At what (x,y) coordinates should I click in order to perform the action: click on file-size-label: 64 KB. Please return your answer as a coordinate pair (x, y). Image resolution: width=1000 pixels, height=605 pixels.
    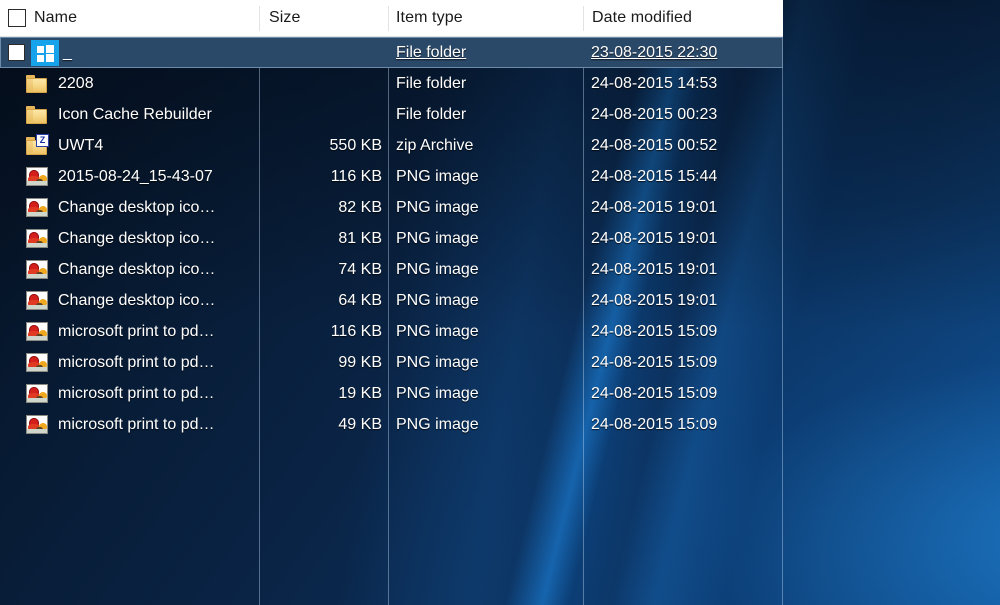
    Looking at the image, I should click on (360, 300).